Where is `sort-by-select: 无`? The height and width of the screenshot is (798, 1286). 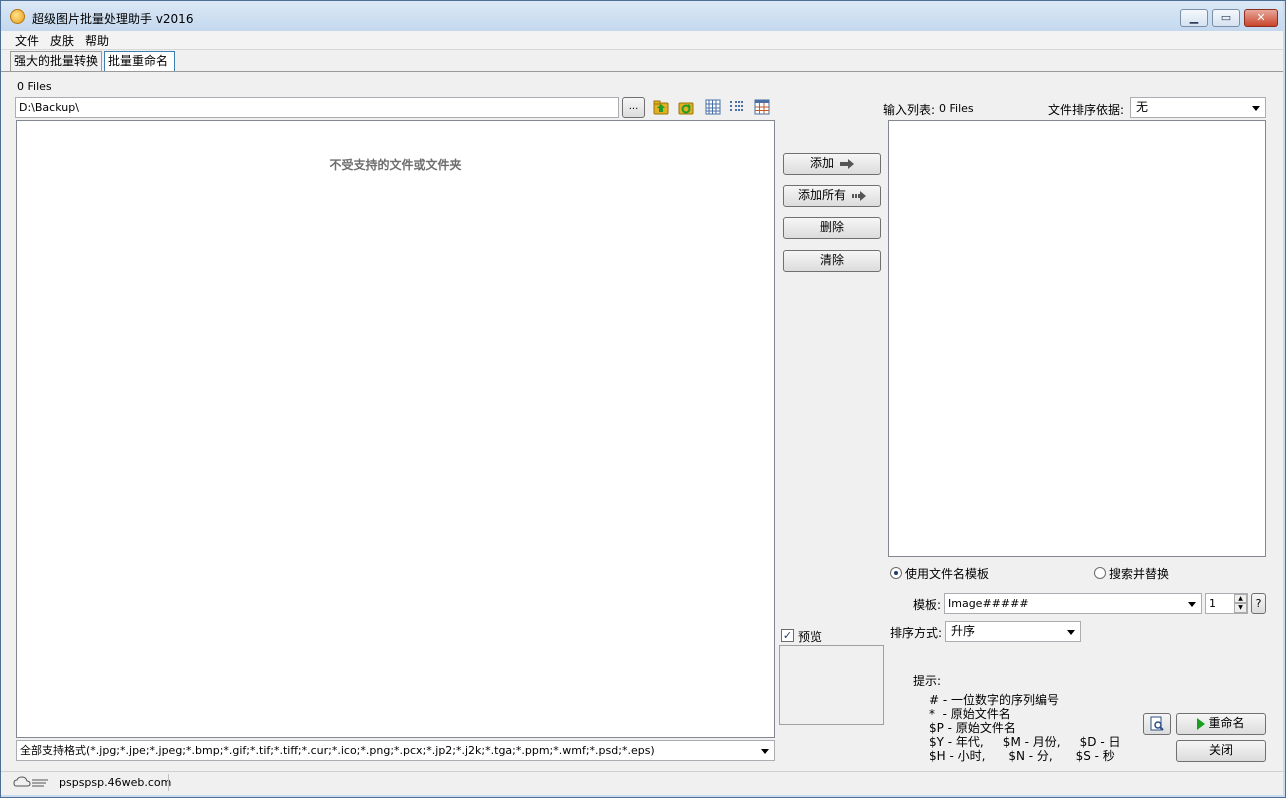
sort-by-select: 无 is located at coordinates (1198, 107).